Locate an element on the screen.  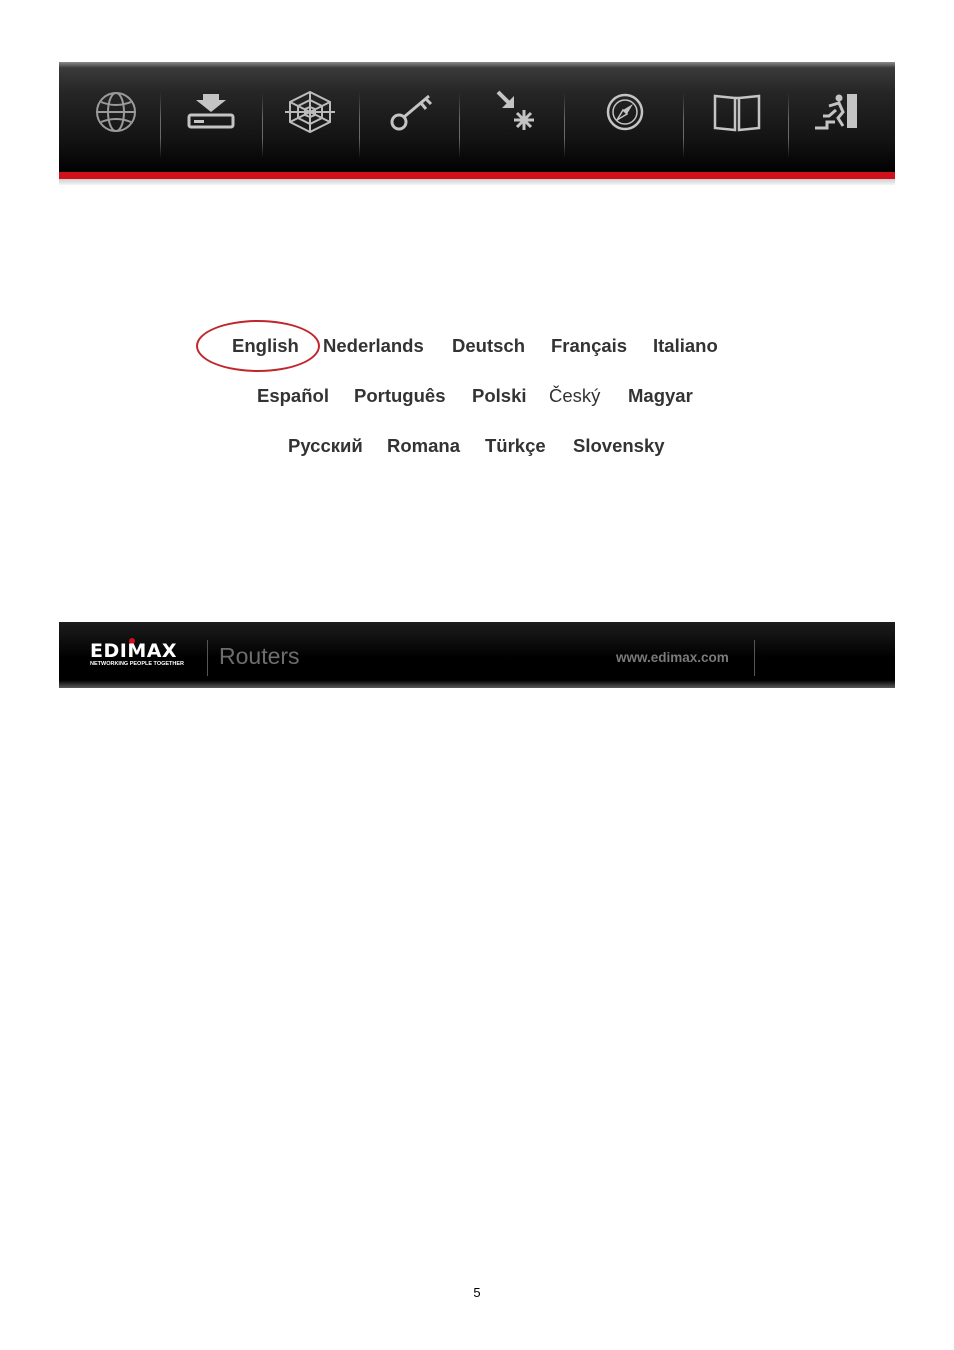
language-polski: Polski is located at coordinates (499, 396).